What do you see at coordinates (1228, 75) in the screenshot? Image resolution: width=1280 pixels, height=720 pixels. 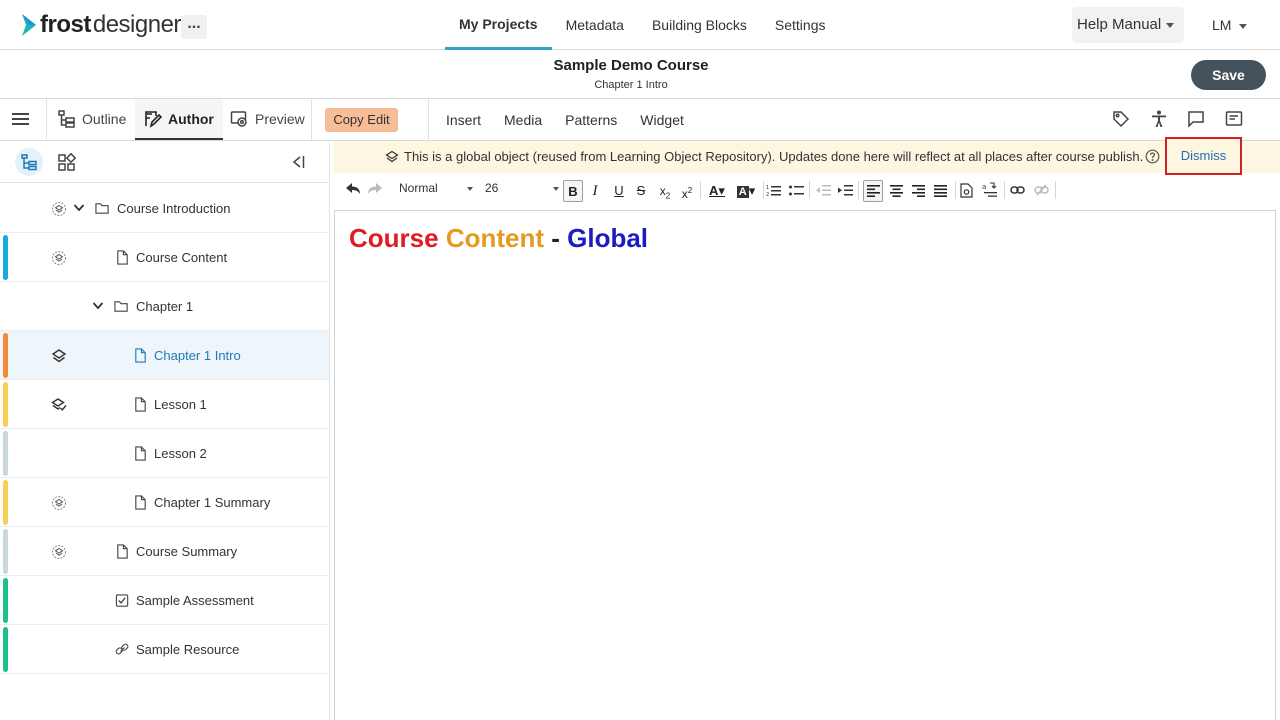 I see `save-button: Save` at bounding box center [1228, 75].